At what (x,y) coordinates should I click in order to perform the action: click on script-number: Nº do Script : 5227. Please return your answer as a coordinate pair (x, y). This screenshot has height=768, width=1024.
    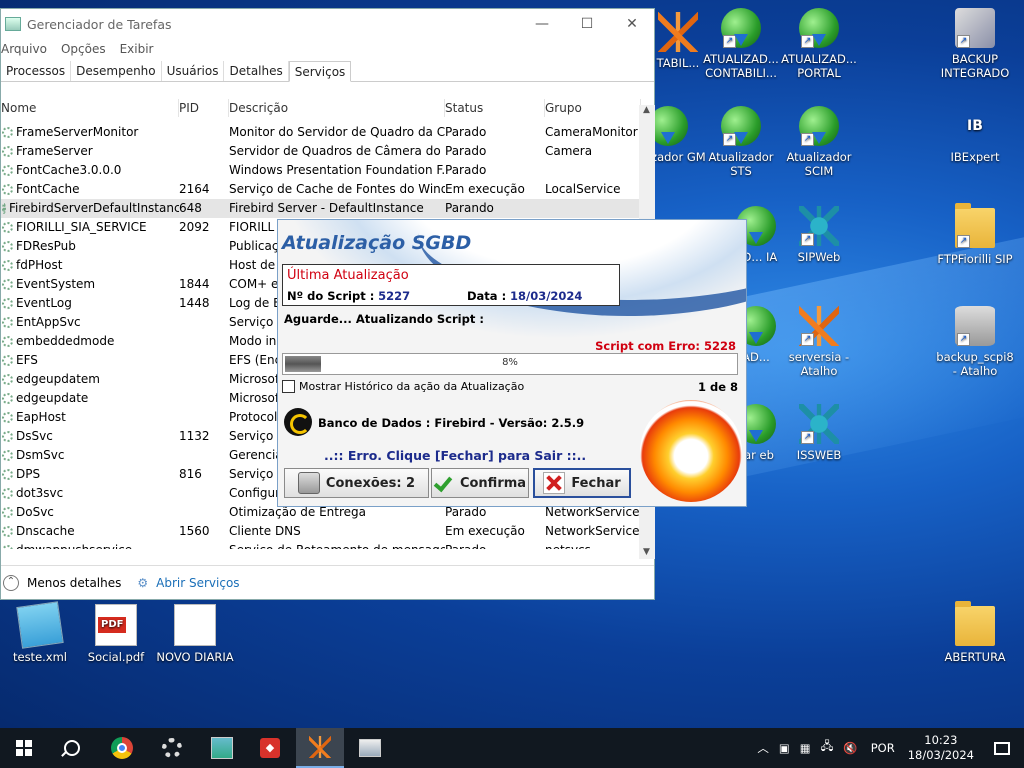
    Looking at the image, I should click on (349, 296).